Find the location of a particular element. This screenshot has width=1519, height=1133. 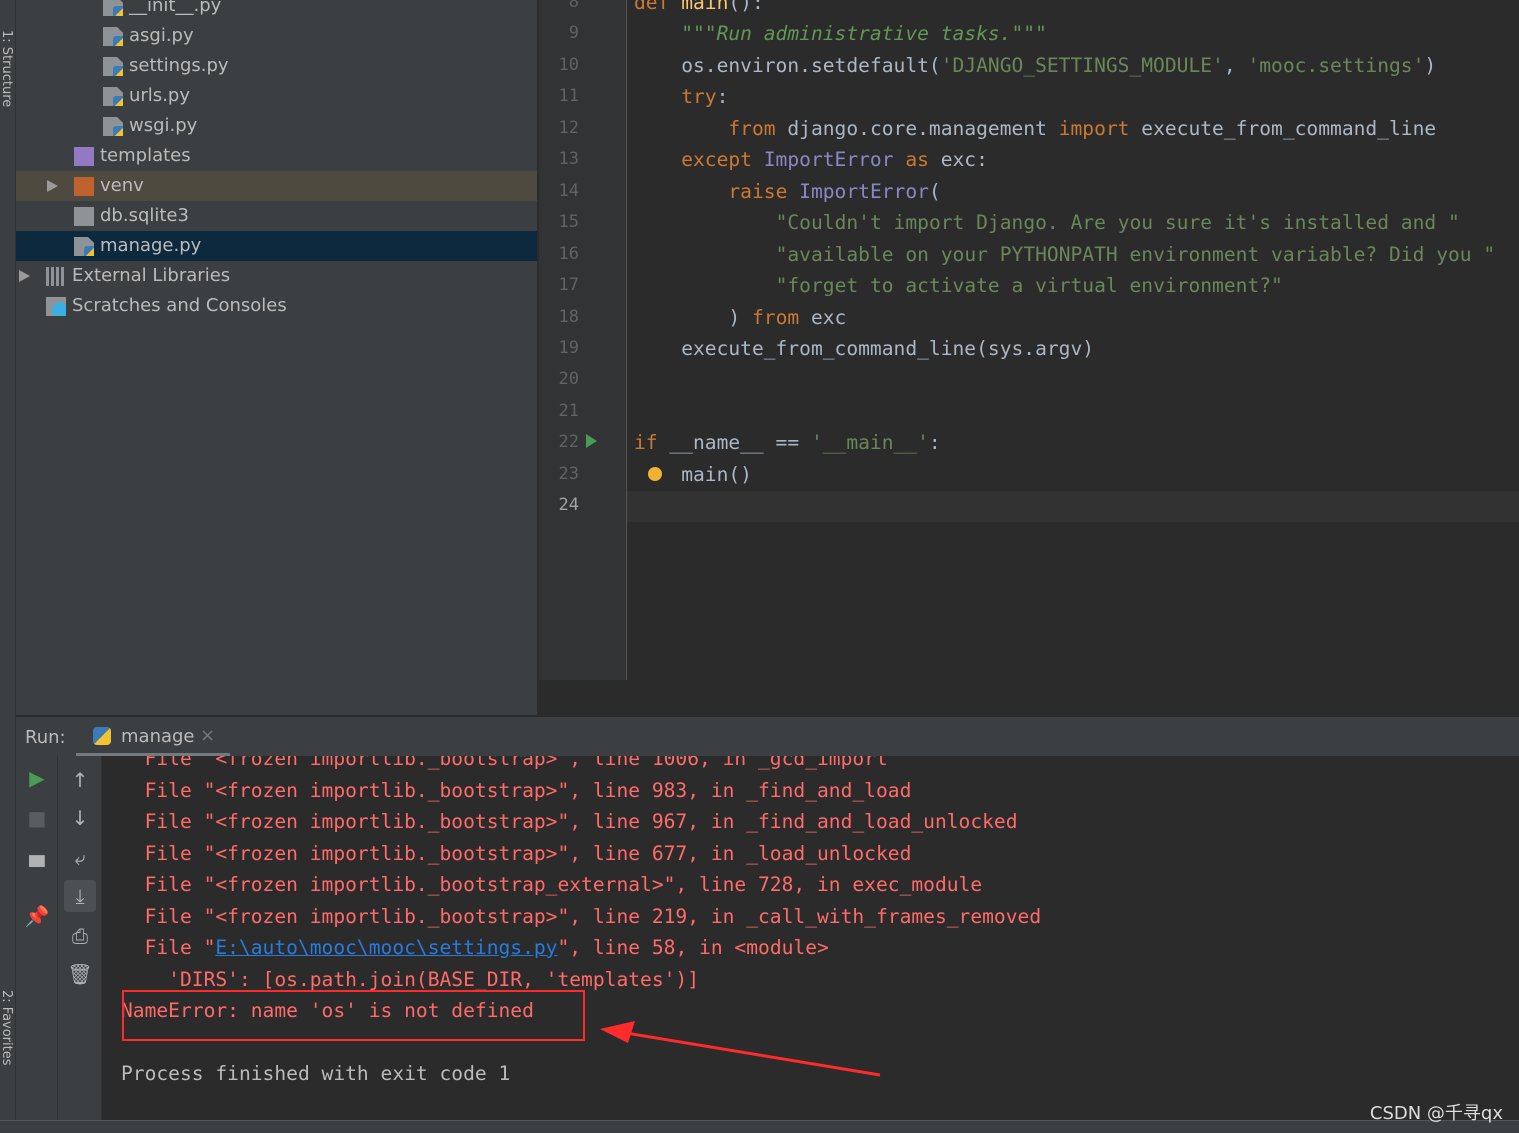

line-number: 24 is located at coordinates (568, 505).